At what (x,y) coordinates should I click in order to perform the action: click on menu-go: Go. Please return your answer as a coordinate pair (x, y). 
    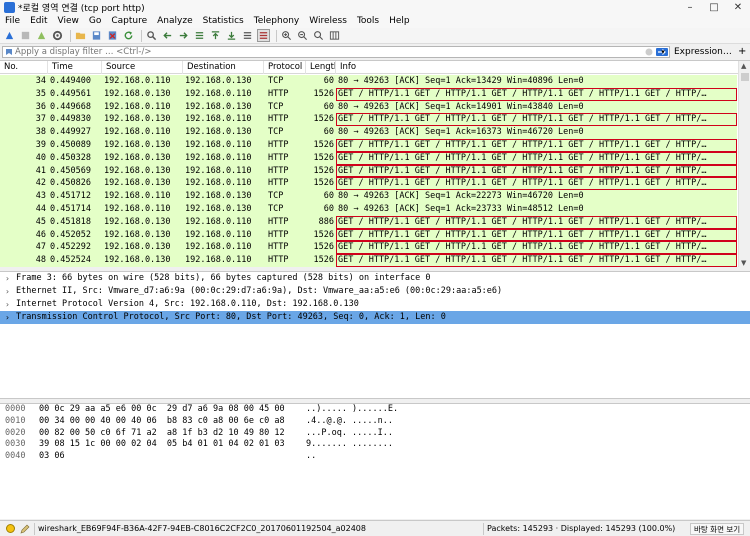
    Looking at the image, I should click on (95, 21).